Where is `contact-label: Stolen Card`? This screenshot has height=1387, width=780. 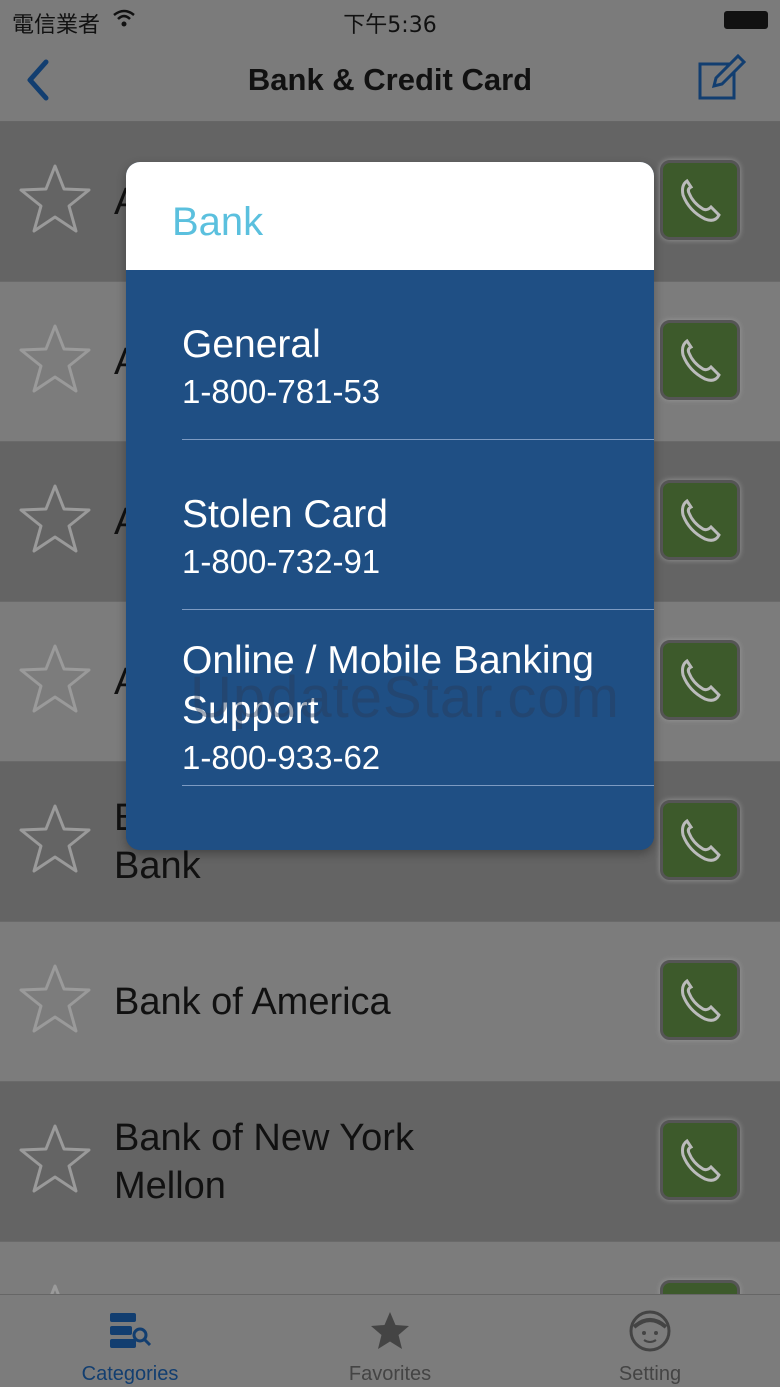
contact-label: Stolen Card is located at coordinates (285, 514).